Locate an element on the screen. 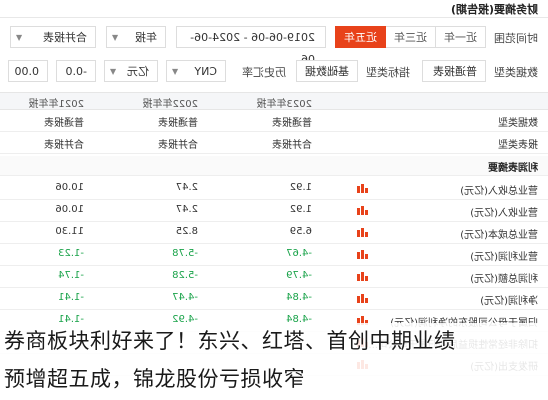 This screenshot has width=548, height=400. cell-value: -1.23 is located at coordinates (71, 253).